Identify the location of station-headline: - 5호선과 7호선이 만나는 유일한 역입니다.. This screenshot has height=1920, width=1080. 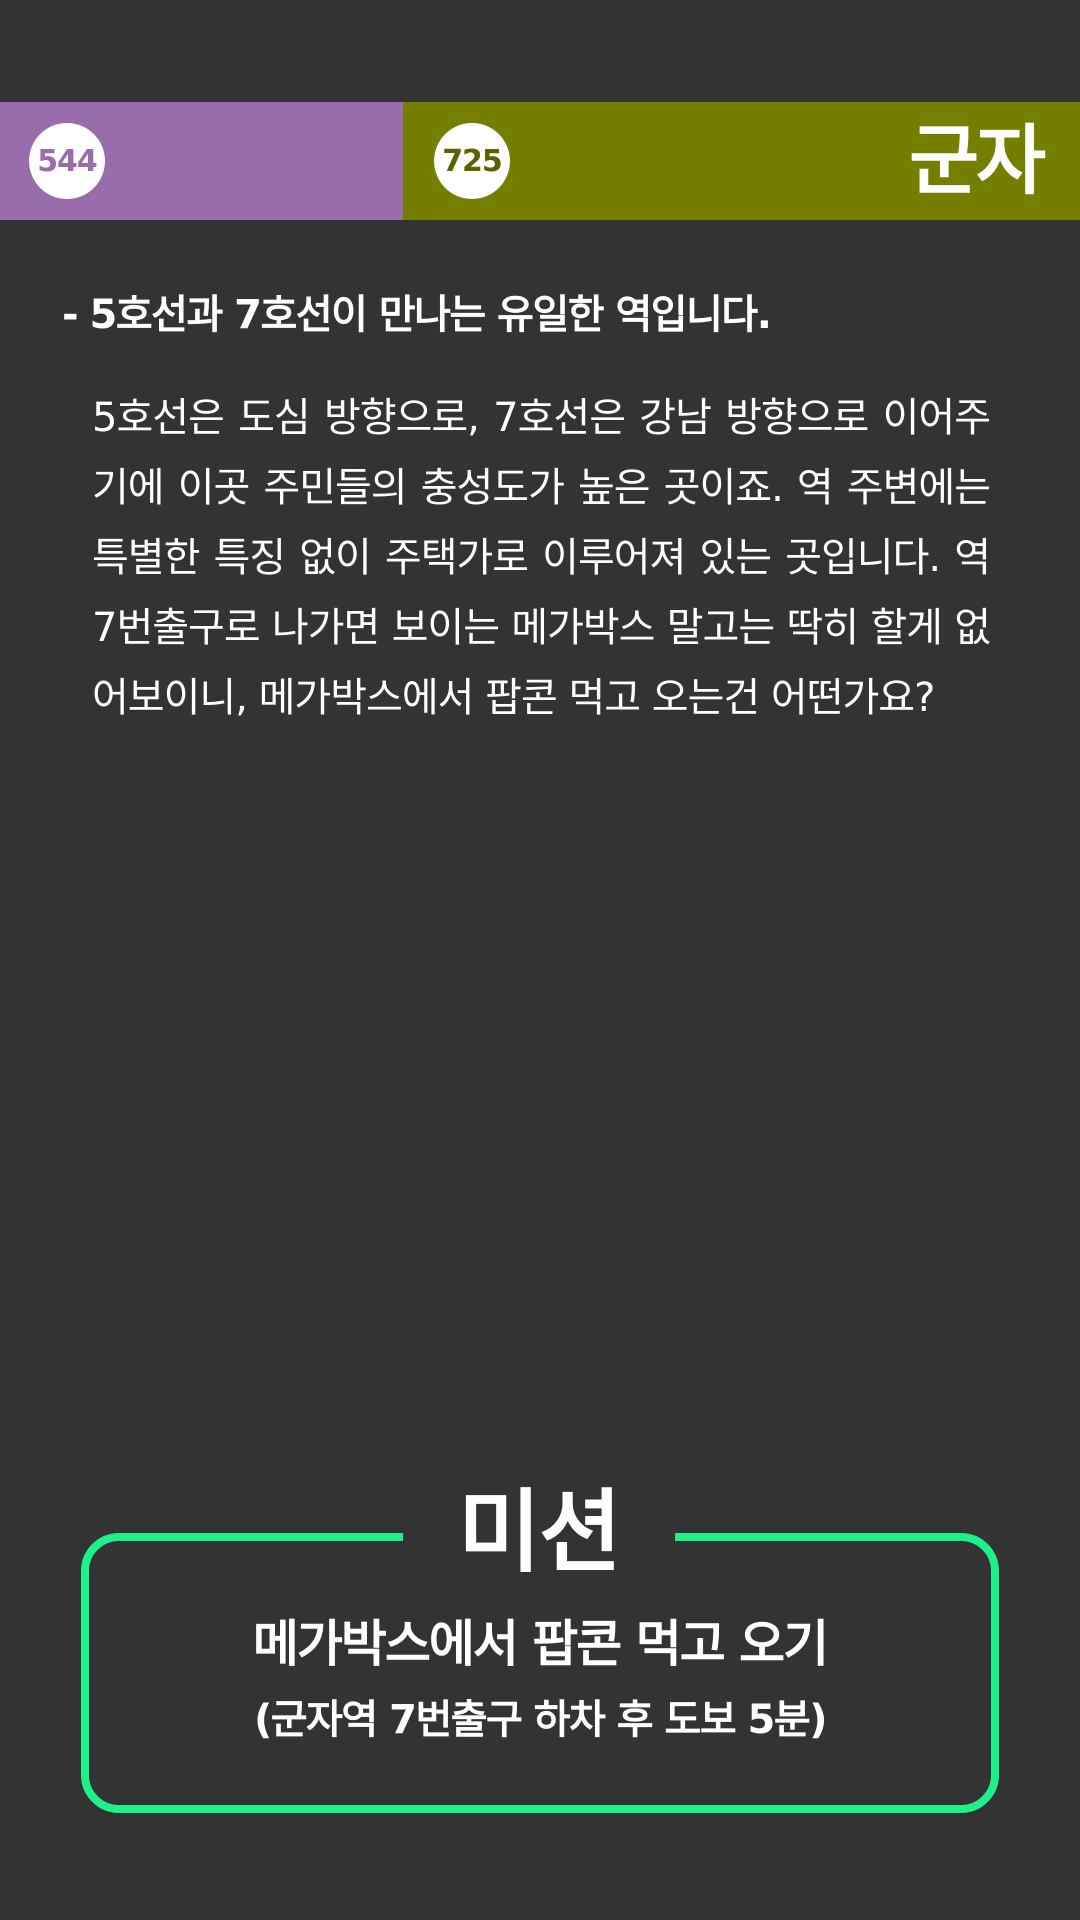
(417, 315).